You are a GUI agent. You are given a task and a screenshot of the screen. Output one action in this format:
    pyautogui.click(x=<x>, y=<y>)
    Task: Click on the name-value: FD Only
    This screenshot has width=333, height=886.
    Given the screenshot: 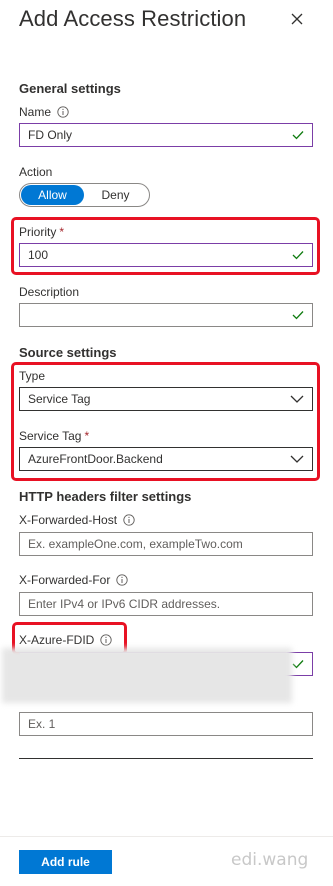 What is the action you would take?
    pyautogui.click(x=50, y=135)
    